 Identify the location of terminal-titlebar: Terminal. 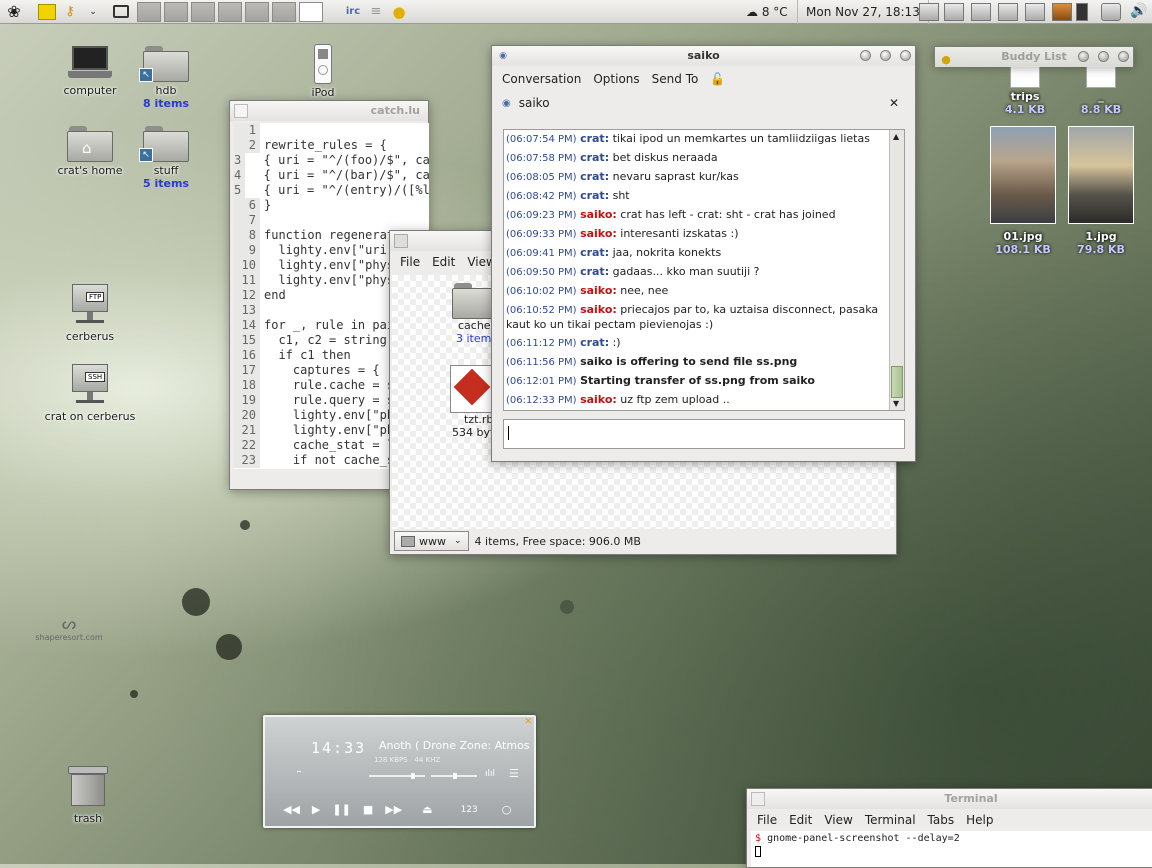
(949, 799).